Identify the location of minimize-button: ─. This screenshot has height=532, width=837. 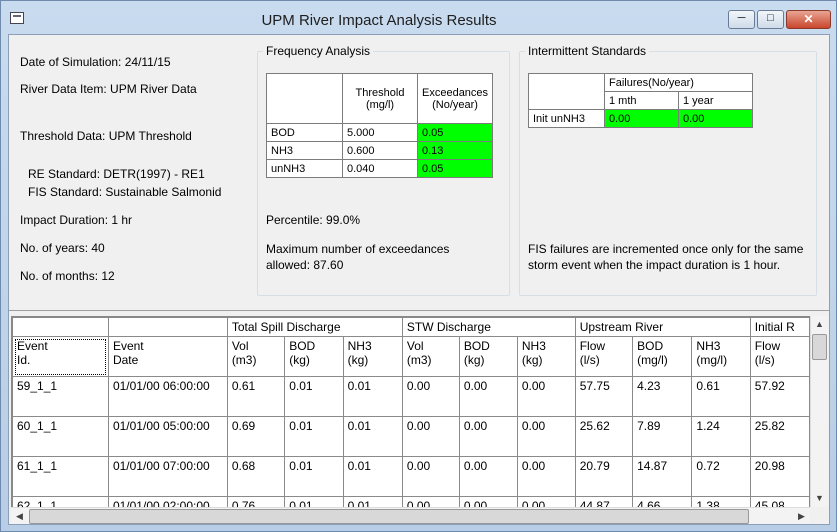
(741, 19).